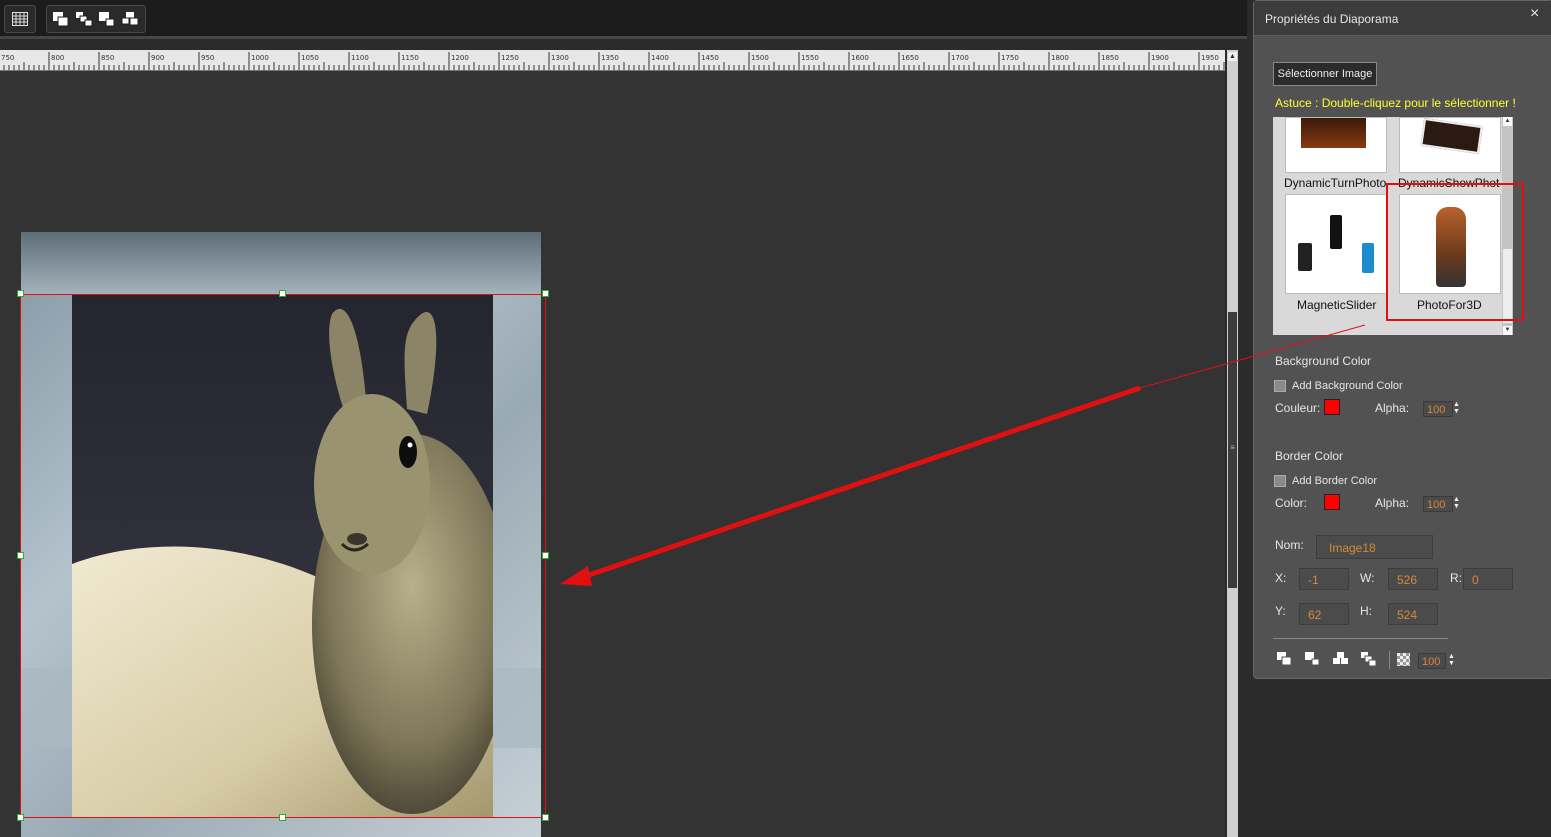  Describe the element at coordinates (1160, 58) in the screenshot. I see `ruler-label: 1900` at that location.